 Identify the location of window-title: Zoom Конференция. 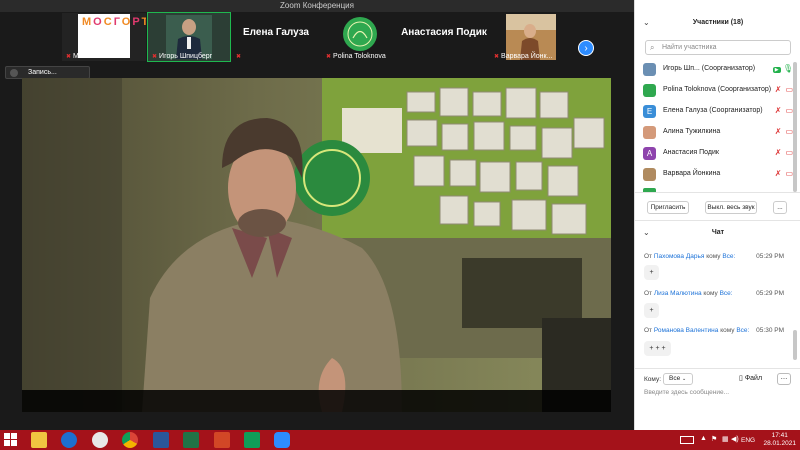
(317, 6).